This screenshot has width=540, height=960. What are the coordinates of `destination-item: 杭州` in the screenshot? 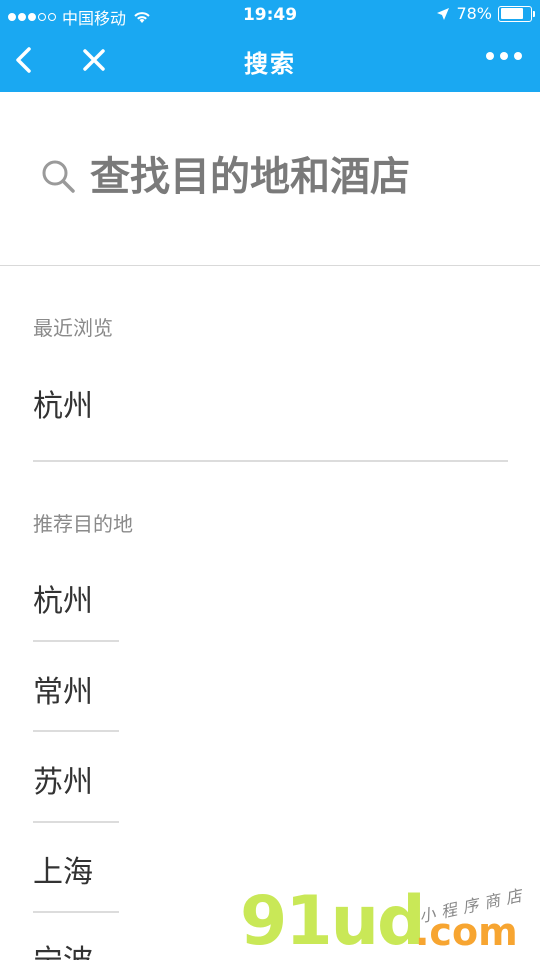 It's located at (63, 598).